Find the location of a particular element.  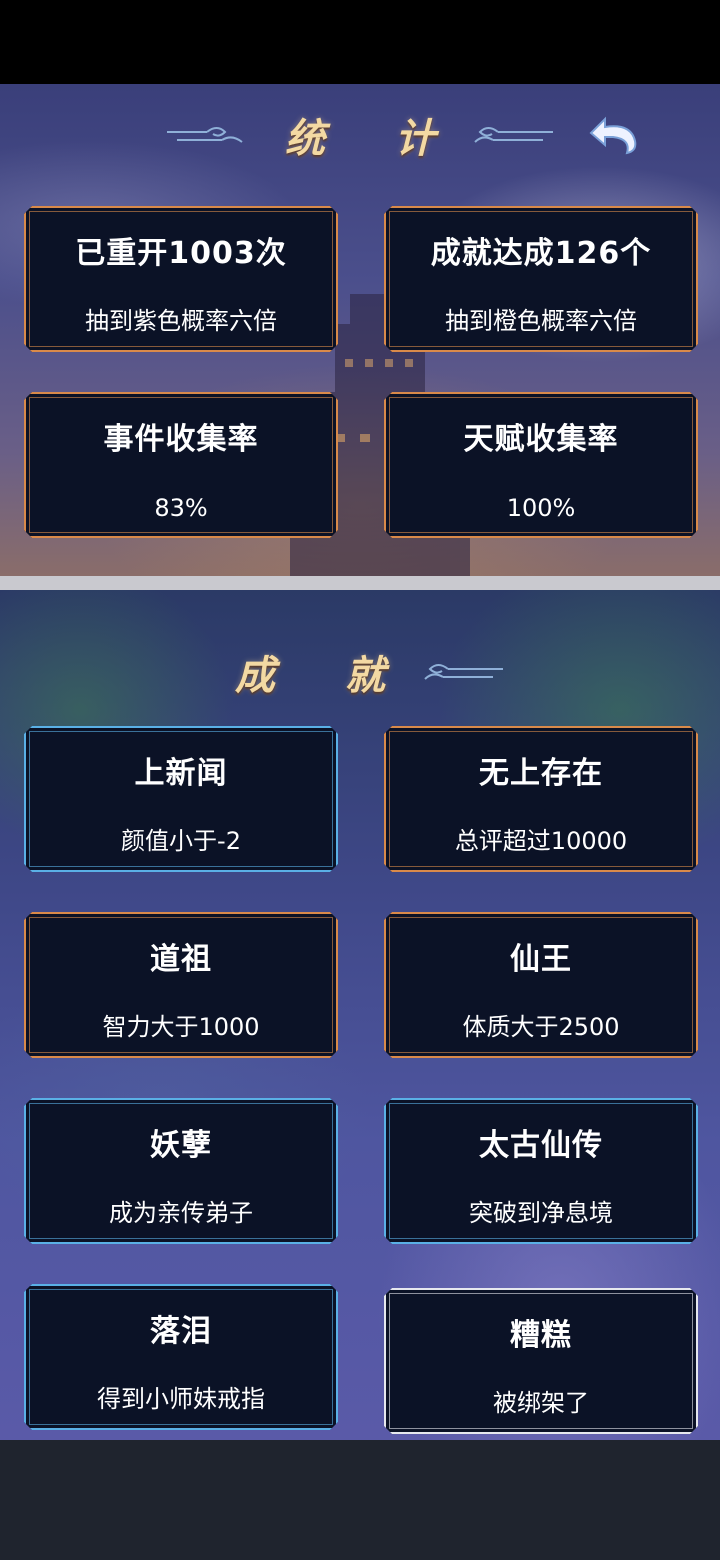

achievement-title: 糟糕 is located at coordinates (541, 1335).